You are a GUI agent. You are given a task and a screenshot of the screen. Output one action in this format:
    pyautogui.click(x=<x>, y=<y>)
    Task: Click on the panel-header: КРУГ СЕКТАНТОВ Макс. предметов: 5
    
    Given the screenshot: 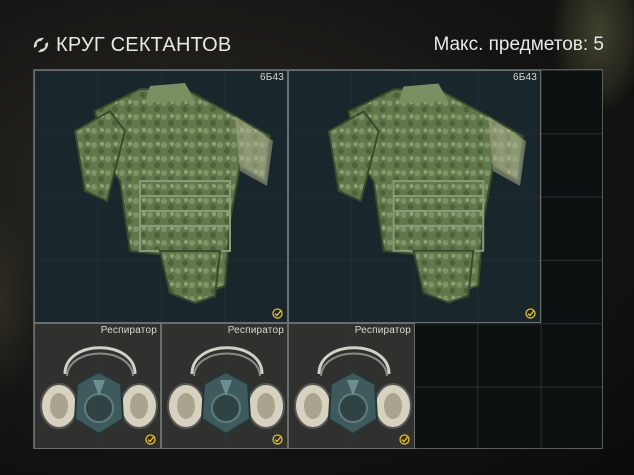 What is the action you would take?
    pyautogui.click(x=317, y=45)
    